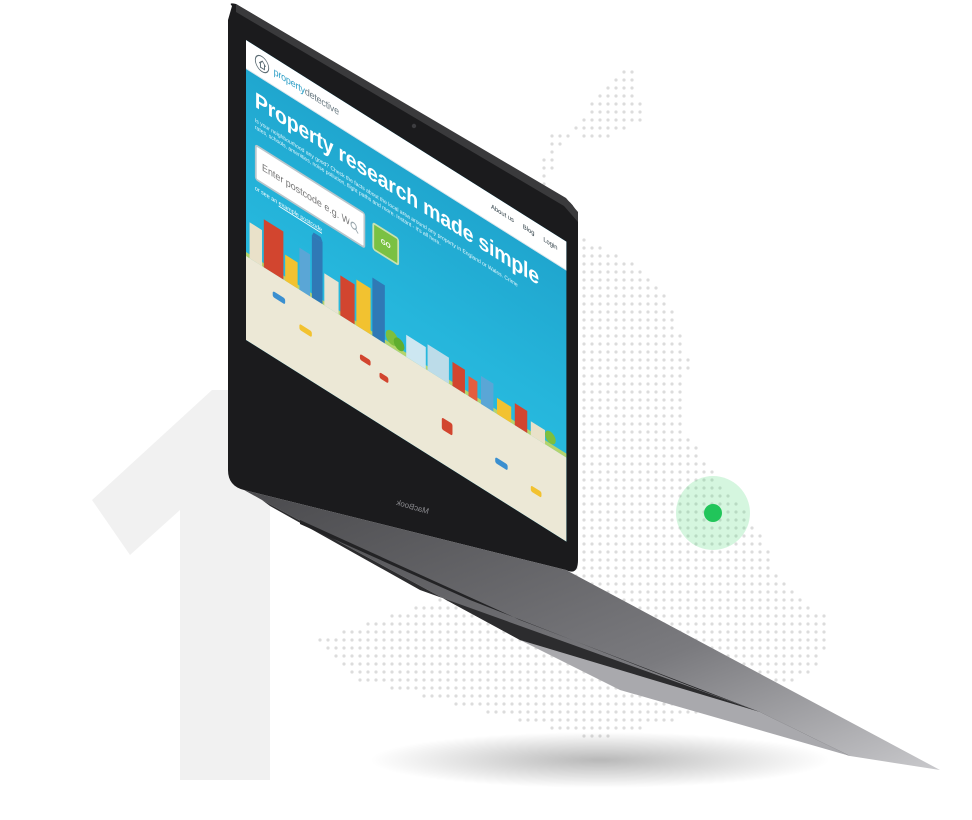 This screenshot has height=820, width=972. Describe the element at coordinates (502, 213) in the screenshot. I see `nav-about-us: About us` at that location.